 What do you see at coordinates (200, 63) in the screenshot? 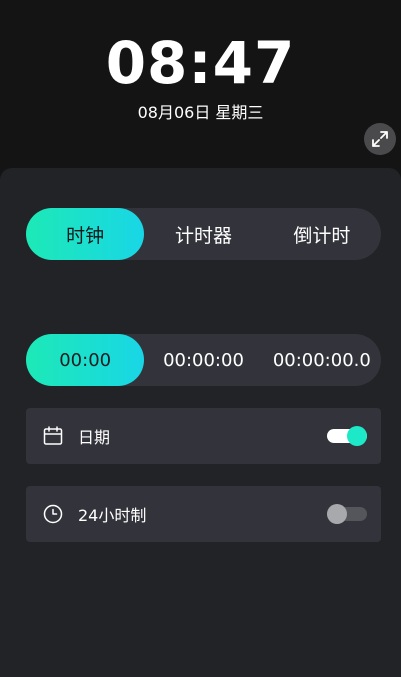
I see `current-time: 08:47` at bounding box center [200, 63].